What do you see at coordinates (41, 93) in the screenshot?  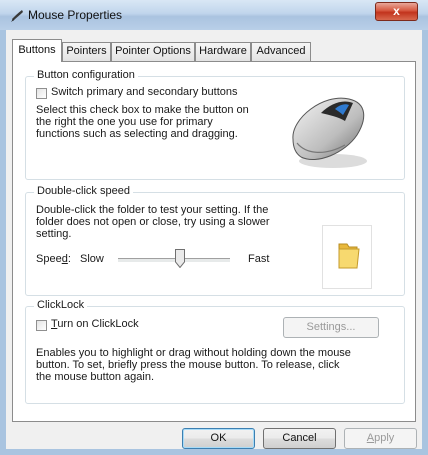 I see `switch-buttons-checkbox` at bounding box center [41, 93].